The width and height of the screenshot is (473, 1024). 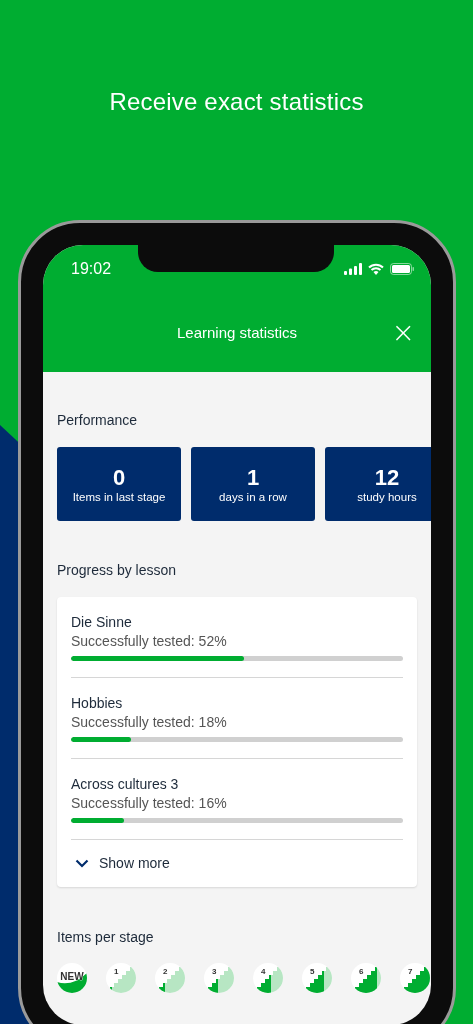 What do you see at coordinates (402, 269) in the screenshot?
I see `battery-icon` at bounding box center [402, 269].